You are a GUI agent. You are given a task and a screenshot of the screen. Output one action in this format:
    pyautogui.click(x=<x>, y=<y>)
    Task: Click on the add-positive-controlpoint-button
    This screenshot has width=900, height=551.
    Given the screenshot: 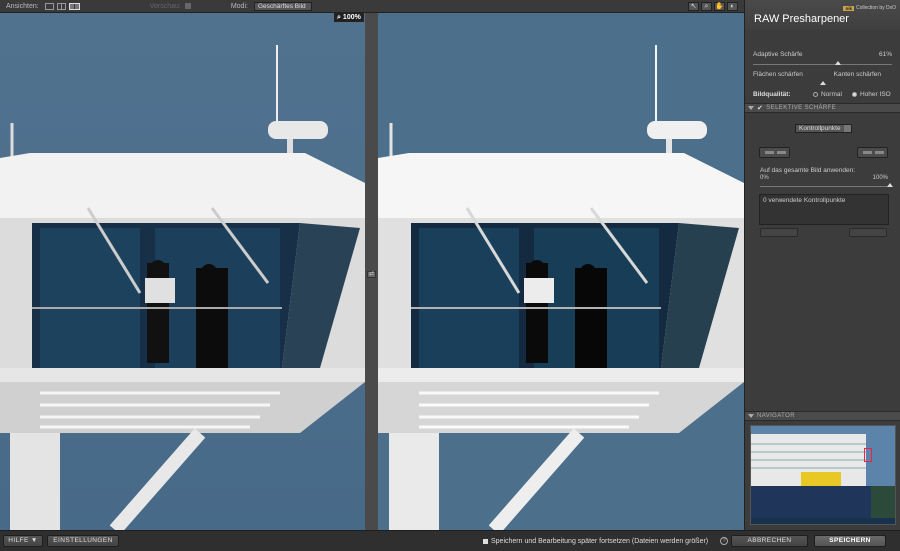 What is the action you would take?
    pyautogui.click(x=872, y=152)
    